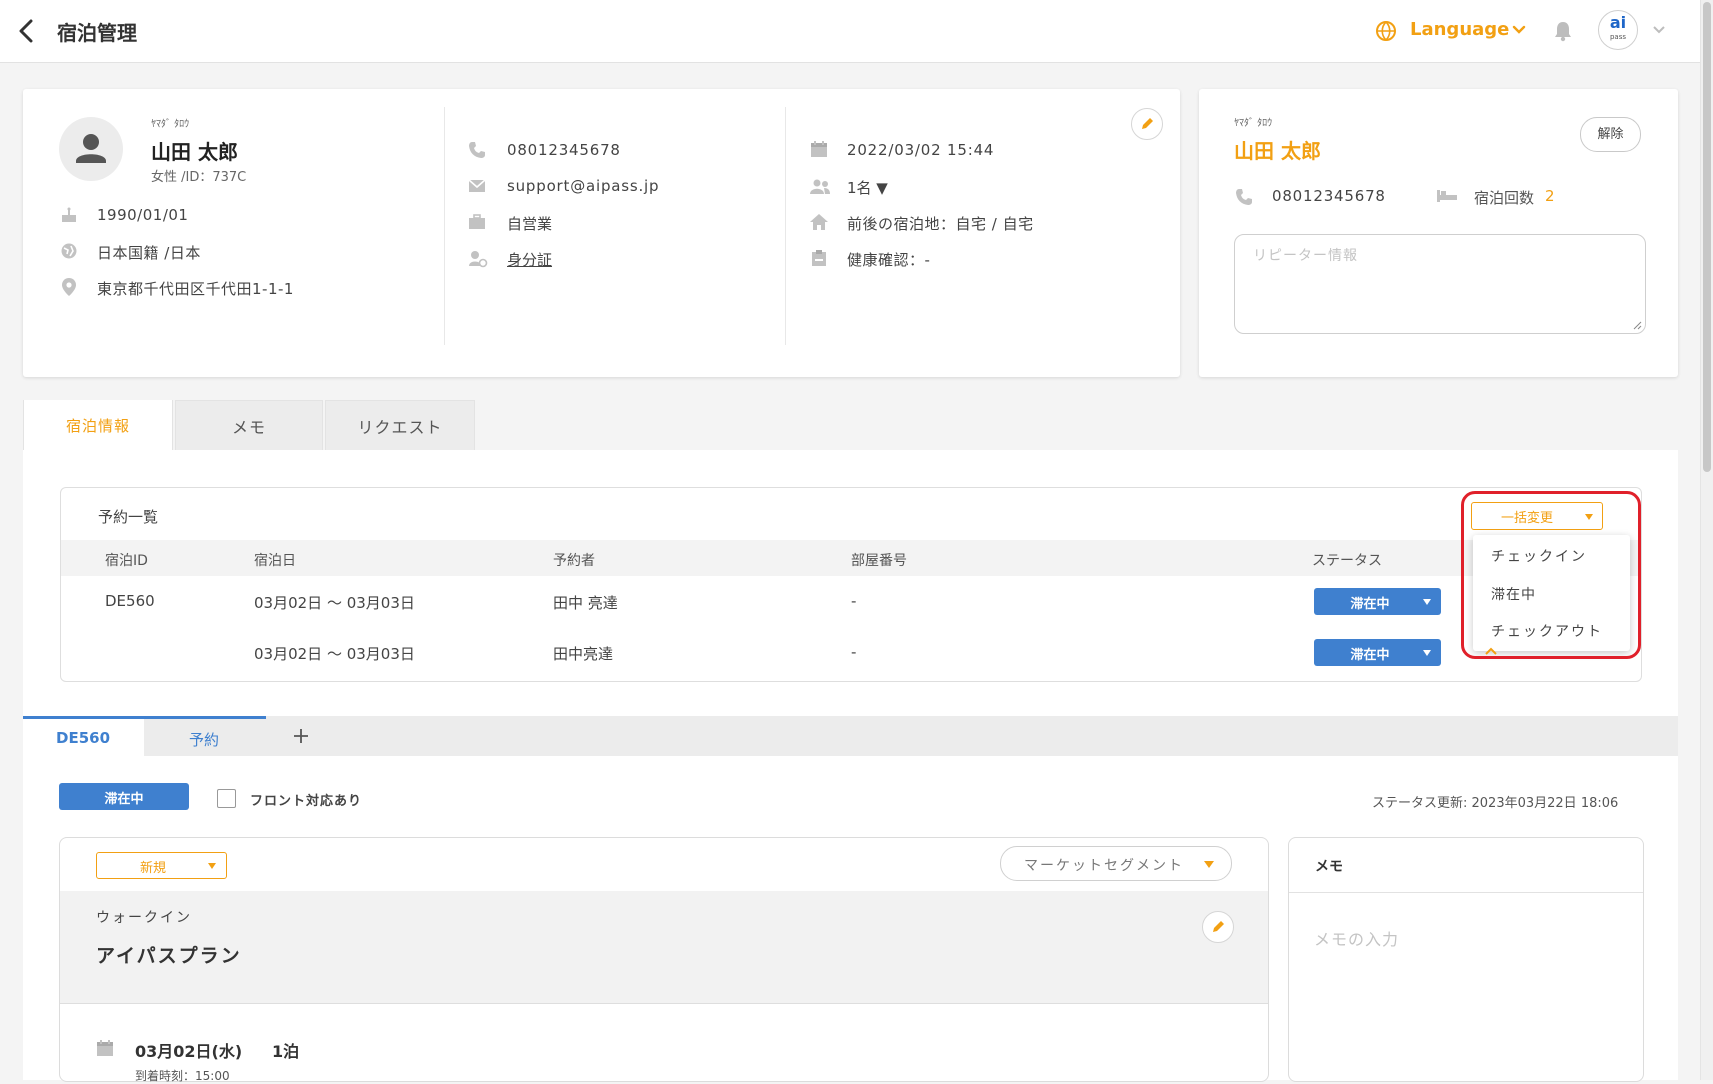 This screenshot has width=1713, height=1084. What do you see at coordinates (1707, 237) in the screenshot?
I see `scrollbar-thumb` at bounding box center [1707, 237].